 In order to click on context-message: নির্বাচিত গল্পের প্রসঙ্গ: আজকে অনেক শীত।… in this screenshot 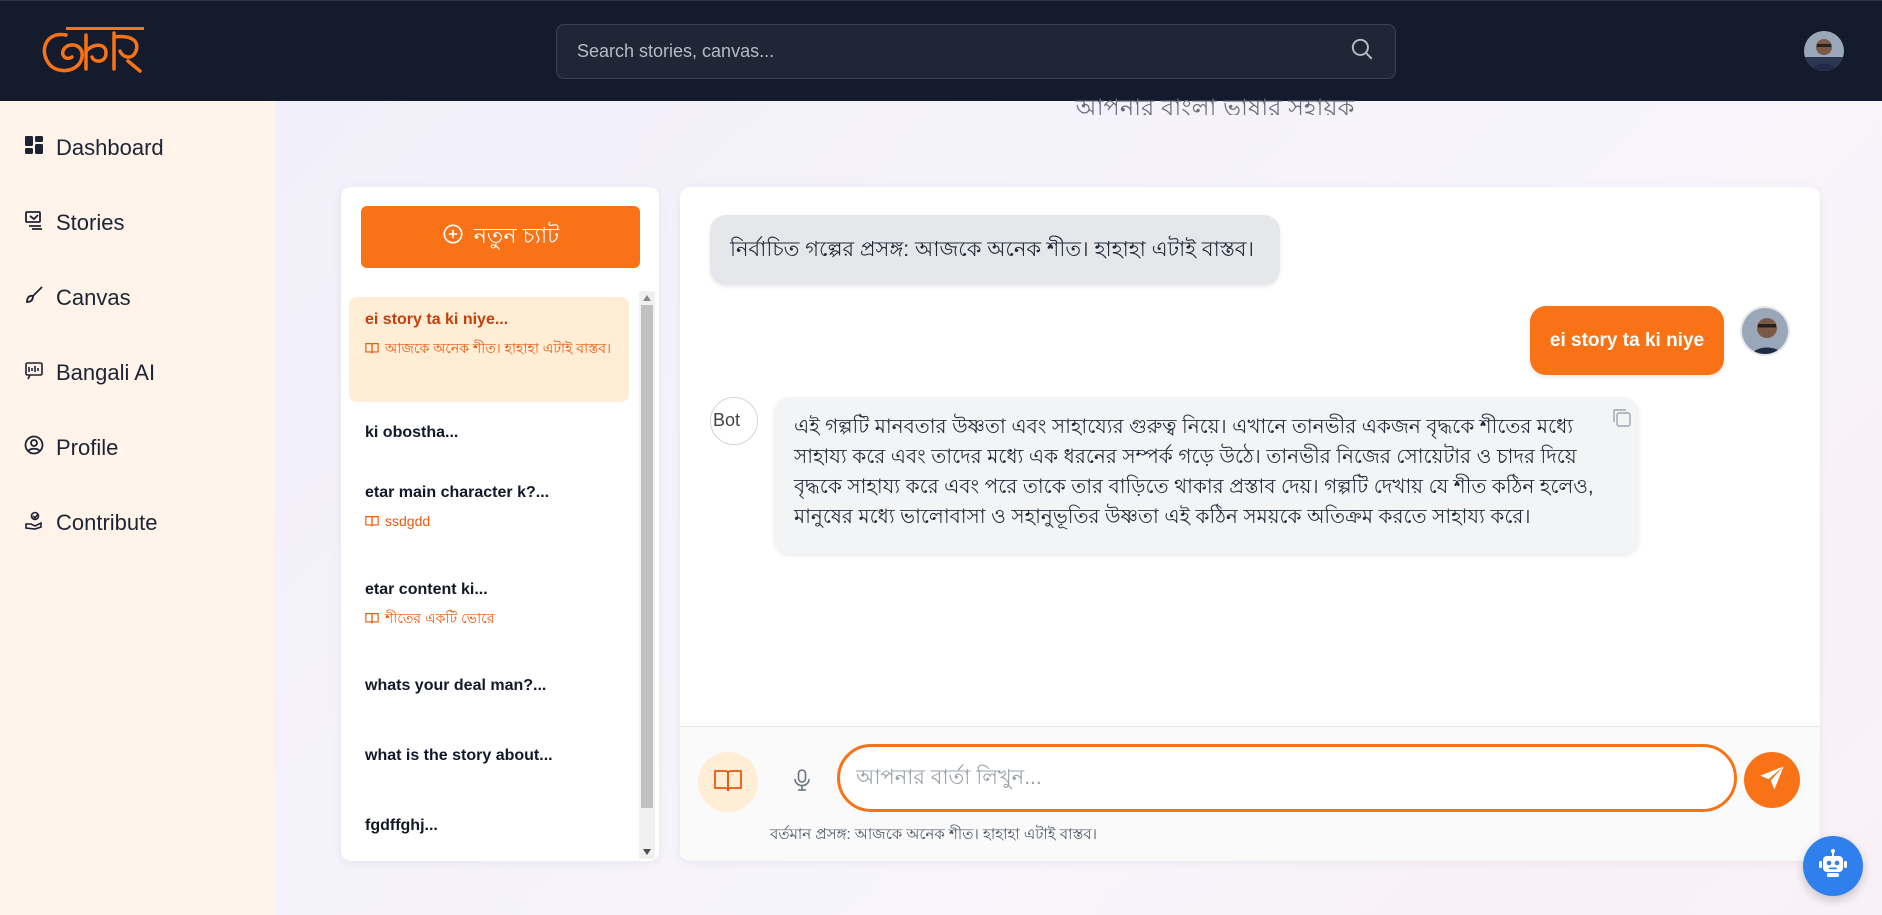, I will do `click(995, 250)`.